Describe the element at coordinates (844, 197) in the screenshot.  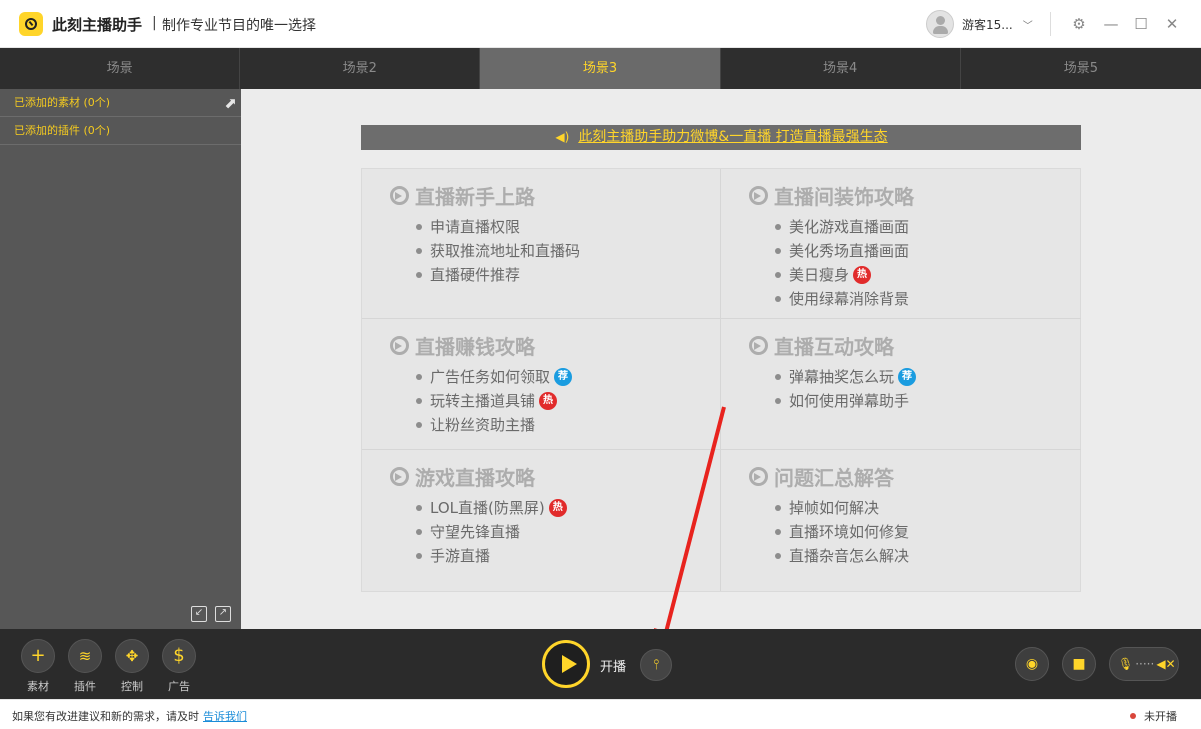
I see `guide-title-text: 直播间装饰攻略` at that location.